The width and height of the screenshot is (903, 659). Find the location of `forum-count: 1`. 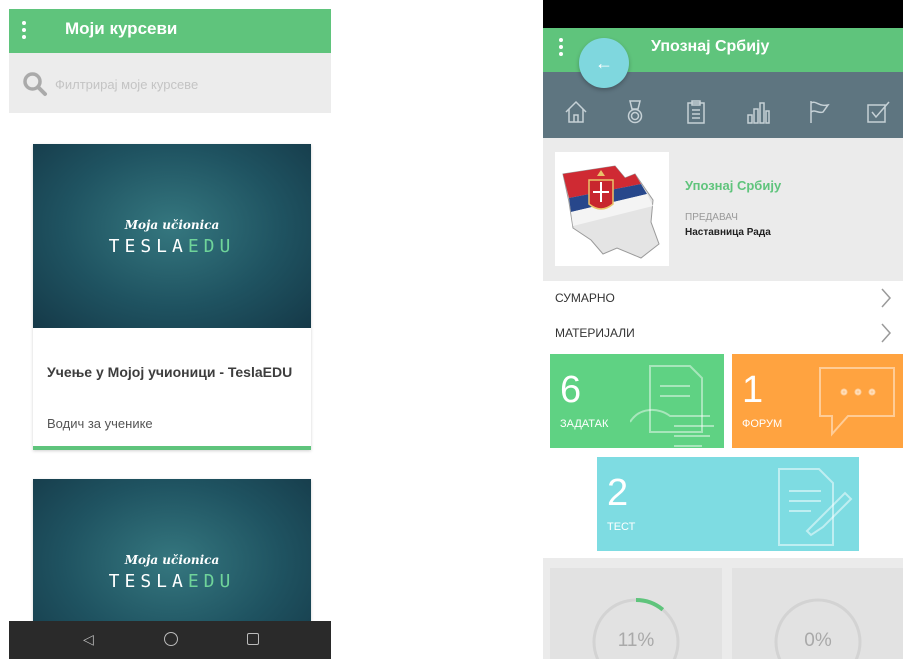

forum-count: 1 is located at coordinates (753, 390).